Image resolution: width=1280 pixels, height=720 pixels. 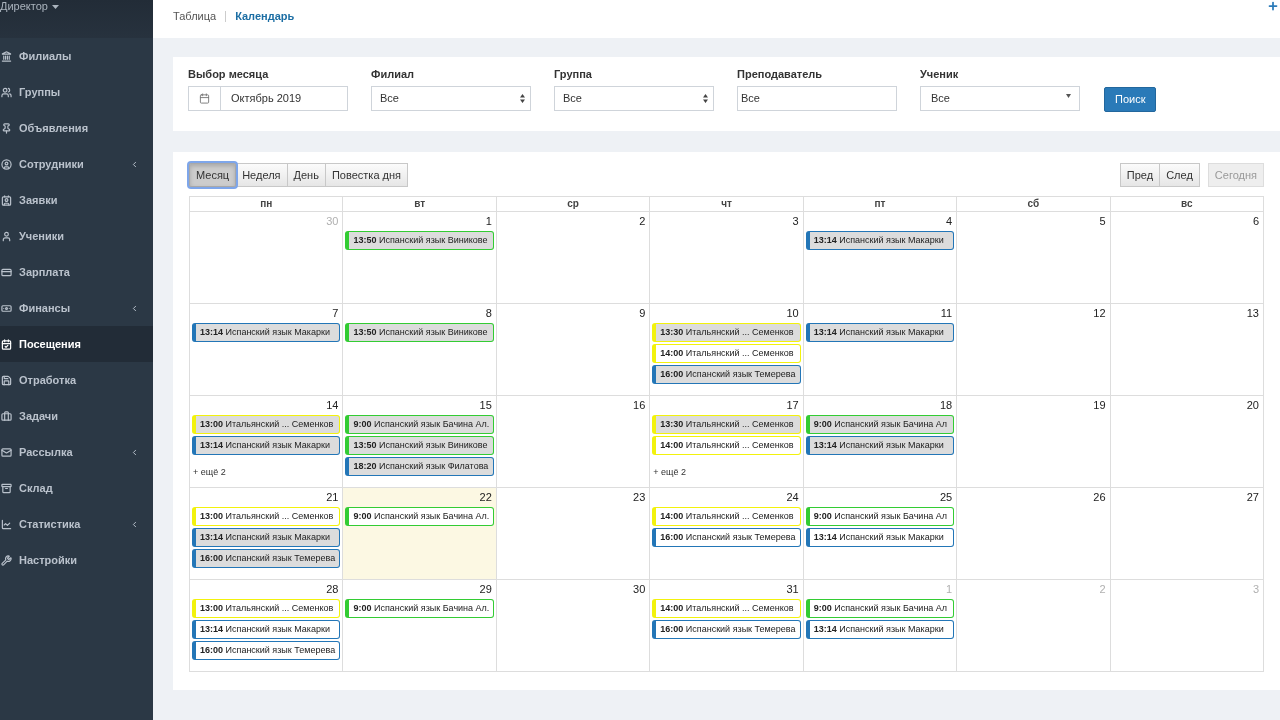 What do you see at coordinates (6, 308) in the screenshot?
I see `banknote-icon` at bounding box center [6, 308].